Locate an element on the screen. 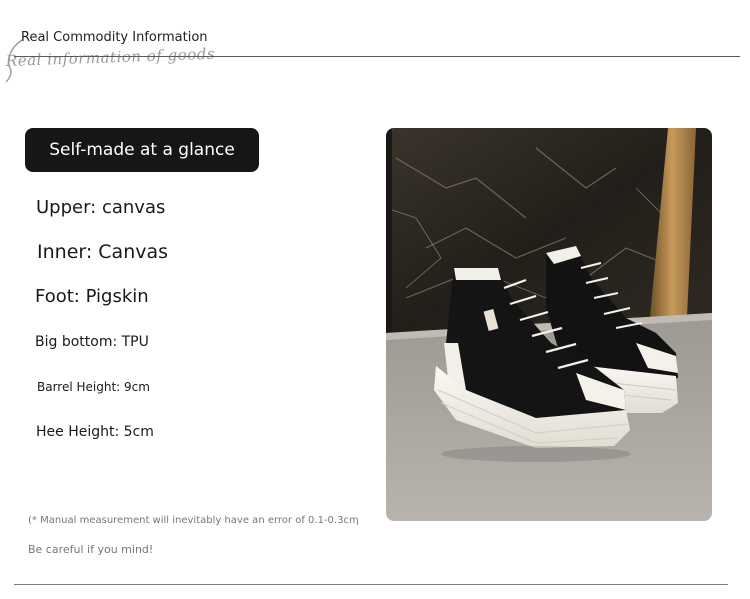  header-script-subtitle: Real information of goods is located at coordinates (110, 57).